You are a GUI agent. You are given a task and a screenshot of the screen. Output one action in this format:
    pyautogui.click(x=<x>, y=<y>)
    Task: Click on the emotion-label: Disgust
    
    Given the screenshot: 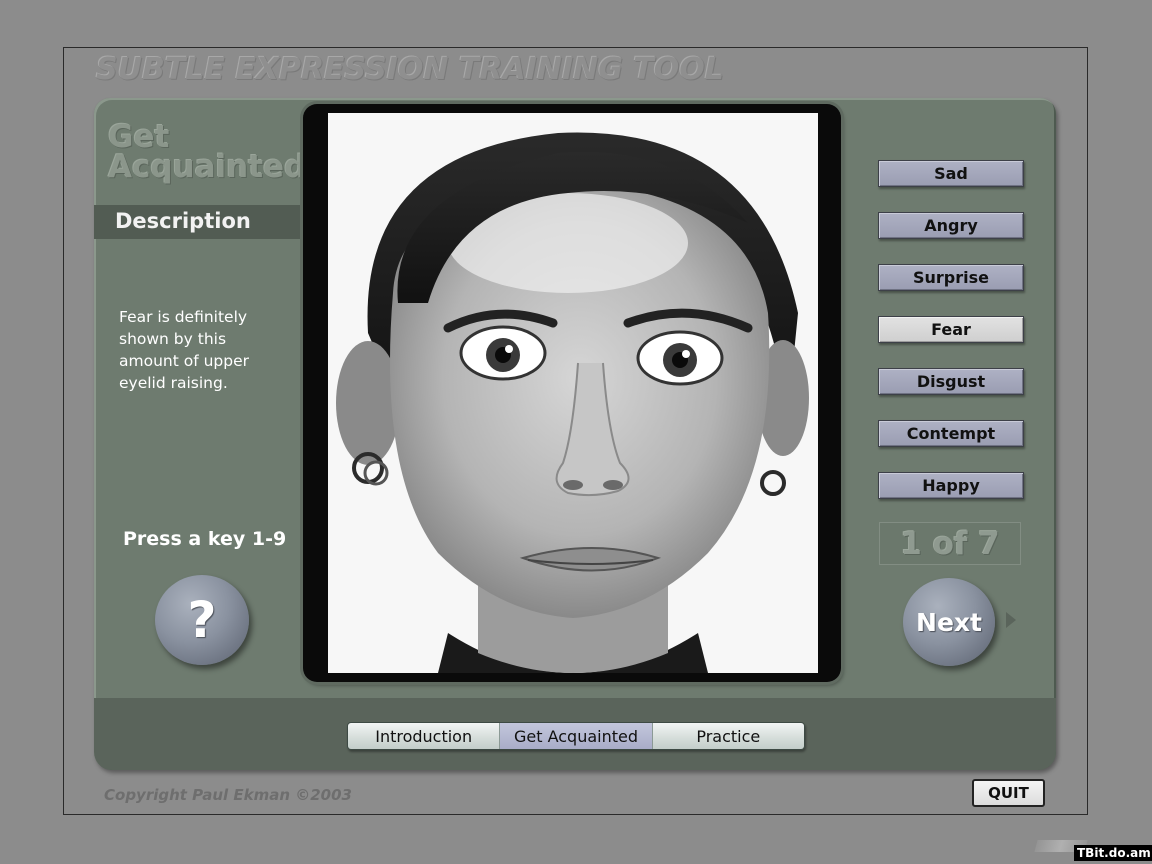 What is the action you would take?
    pyautogui.click(x=951, y=381)
    